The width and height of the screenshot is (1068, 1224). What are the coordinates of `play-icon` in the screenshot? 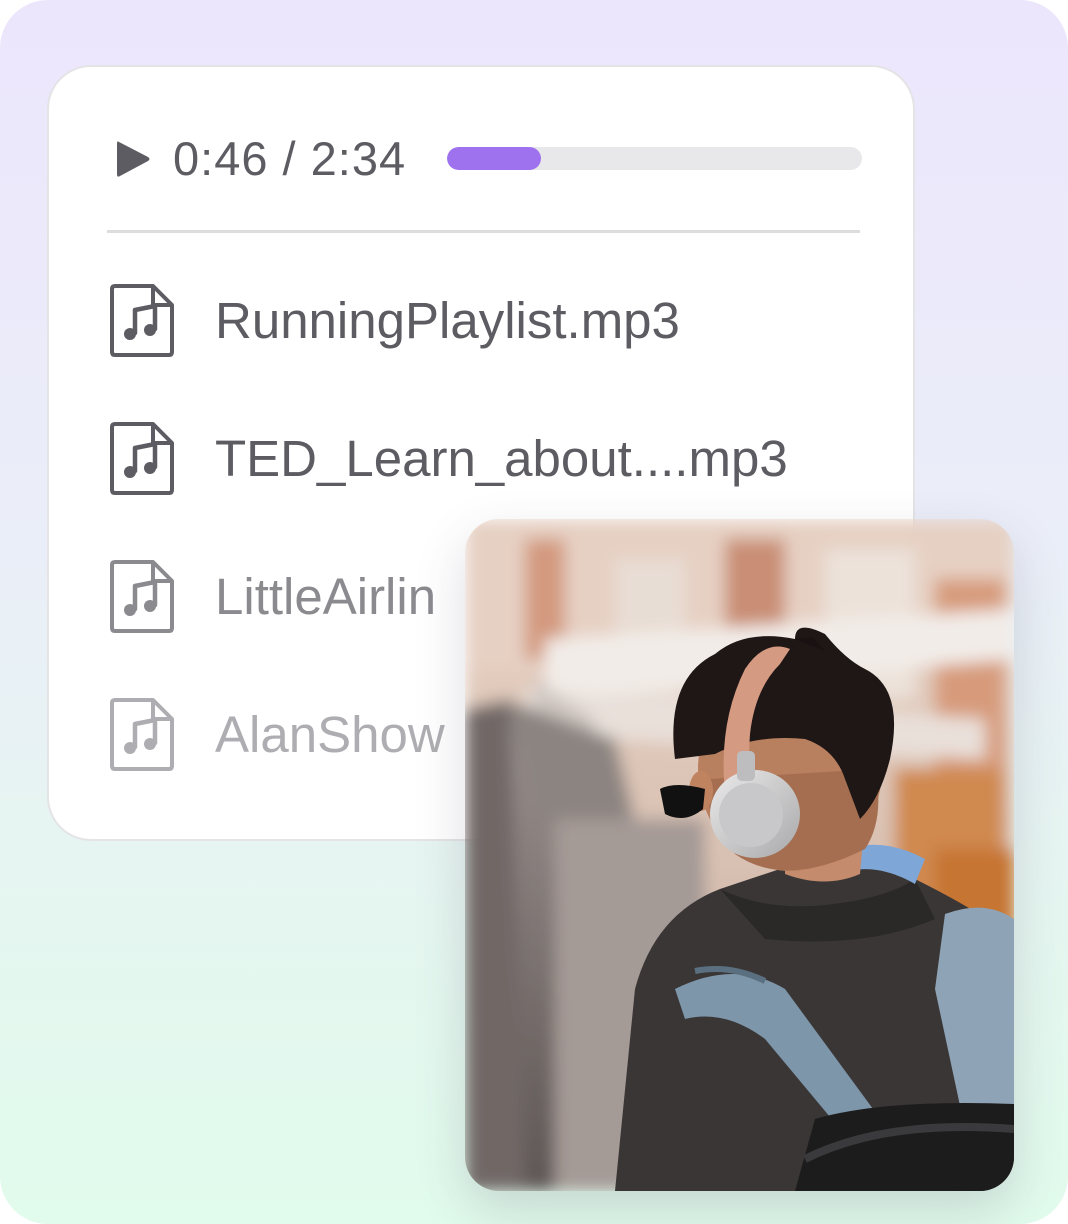 It's located at (133, 159).